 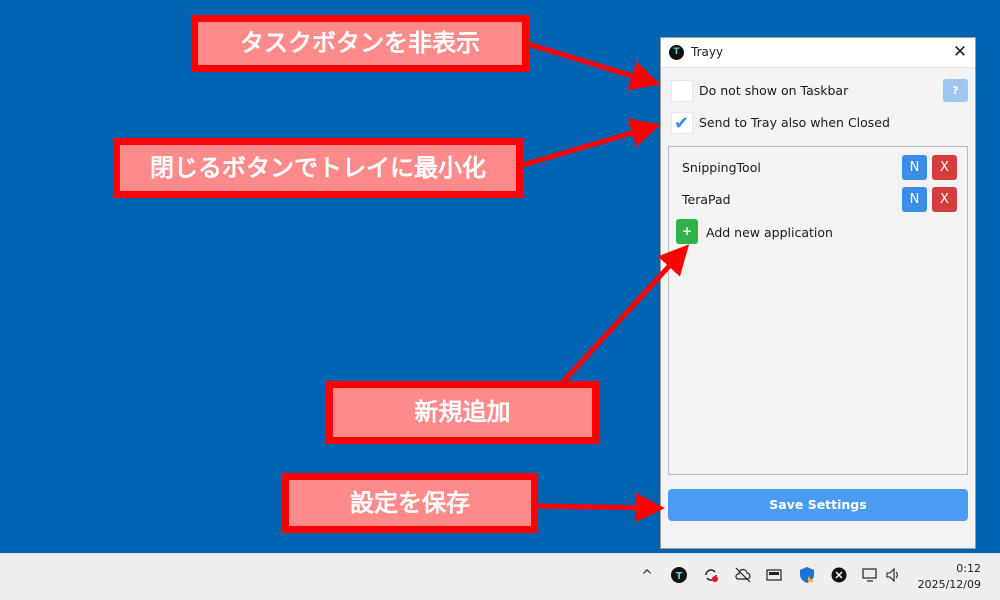 What do you see at coordinates (870, 576) in the screenshot?
I see `display-icon` at bounding box center [870, 576].